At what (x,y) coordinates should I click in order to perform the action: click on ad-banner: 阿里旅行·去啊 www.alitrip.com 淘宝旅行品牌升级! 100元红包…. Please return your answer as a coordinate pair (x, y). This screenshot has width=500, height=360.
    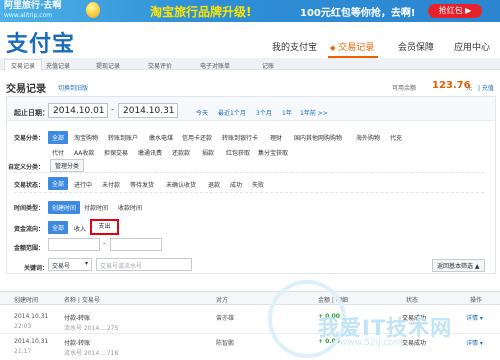
    Looking at the image, I should click on (250, 11).